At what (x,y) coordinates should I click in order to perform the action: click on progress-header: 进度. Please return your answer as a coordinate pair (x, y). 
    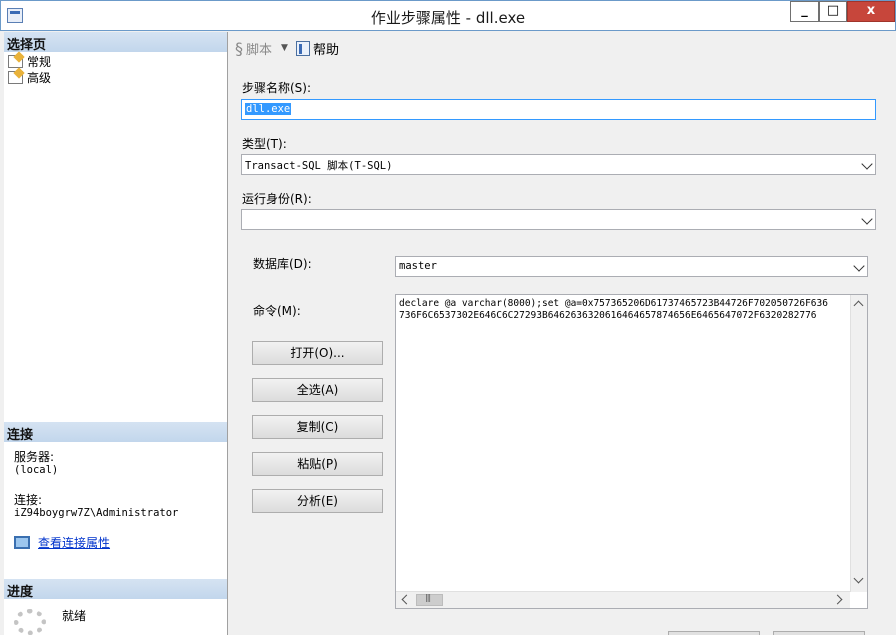
    Looking at the image, I should click on (115, 589).